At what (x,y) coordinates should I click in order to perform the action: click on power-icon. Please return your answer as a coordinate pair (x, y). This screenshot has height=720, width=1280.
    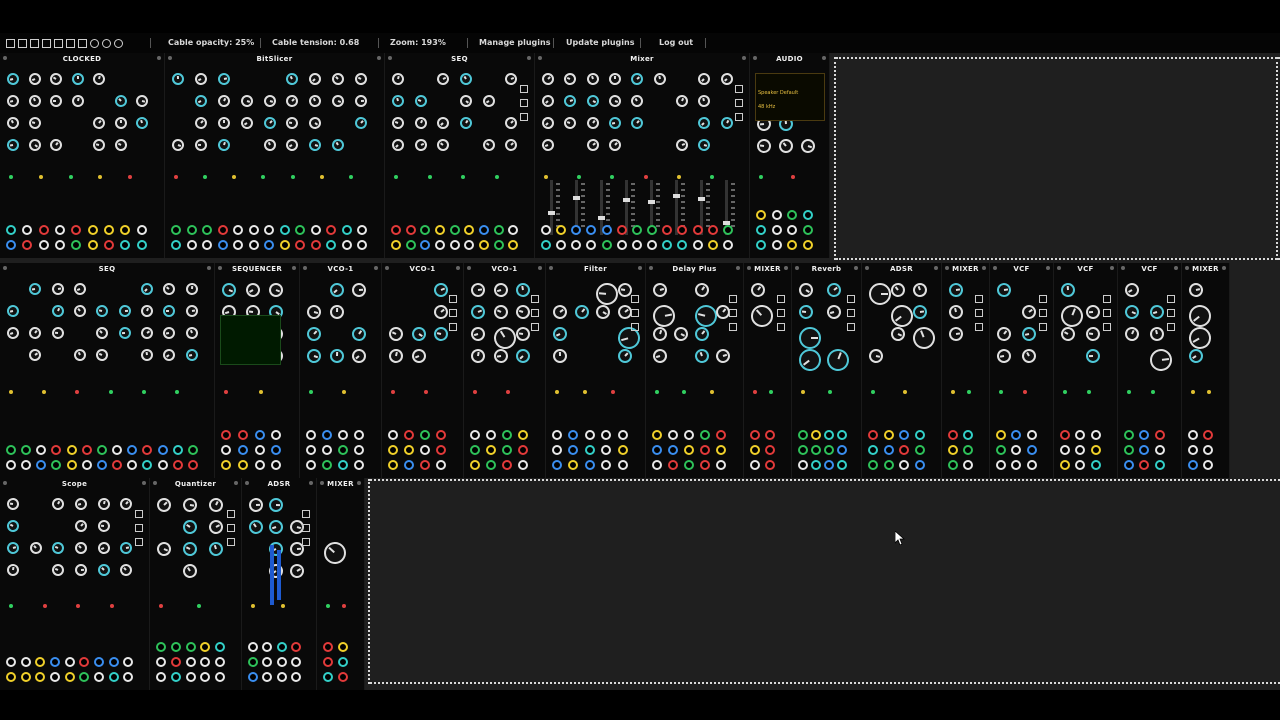
    Looking at the image, I should click on (118, 43).